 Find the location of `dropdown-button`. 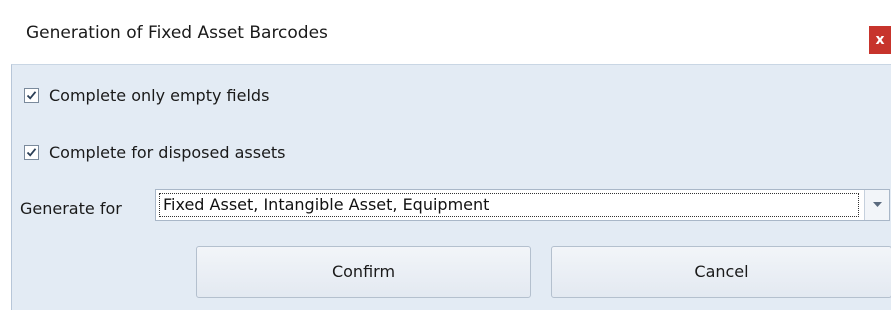

dropdown-button is located at coordinates (876, 205).